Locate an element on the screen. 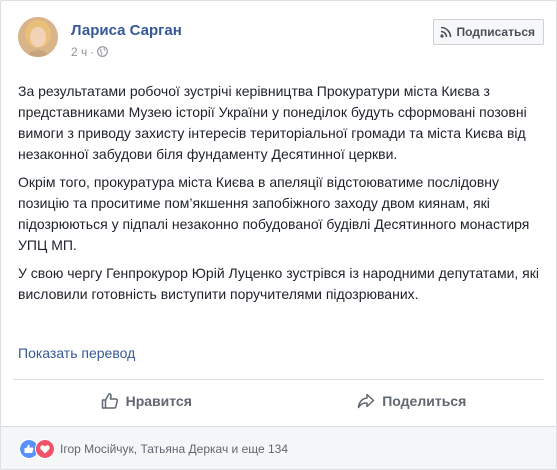 The width and height of the screenshot is (557, 470). reactions-summary: Ігор Мосійчук, Татьяна Деркач и еще 134 is located at coordinates (153, 449).